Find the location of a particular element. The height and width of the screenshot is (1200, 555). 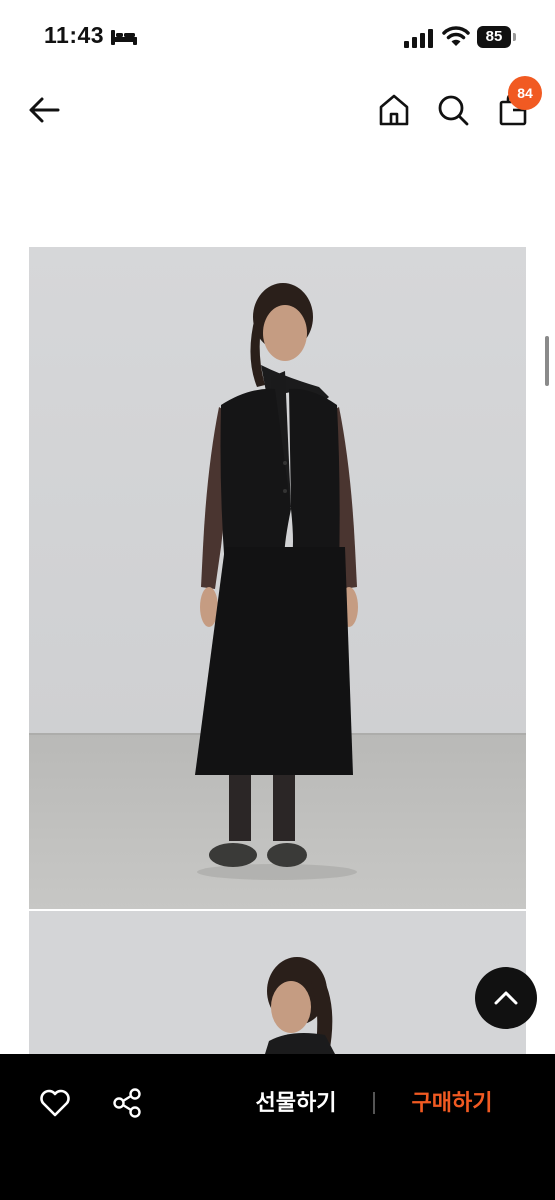

status-time: 11:43 is located at coordinates (74, 35).